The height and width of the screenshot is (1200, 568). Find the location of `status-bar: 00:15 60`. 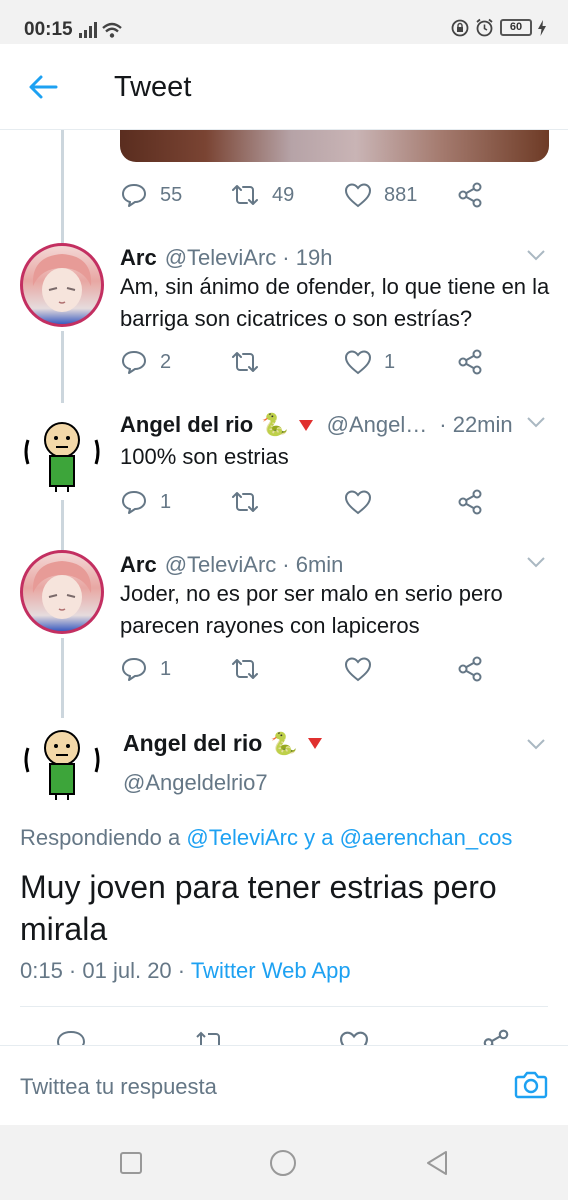

status-bar: 00:15 60 is located at coordinates (284, 22).